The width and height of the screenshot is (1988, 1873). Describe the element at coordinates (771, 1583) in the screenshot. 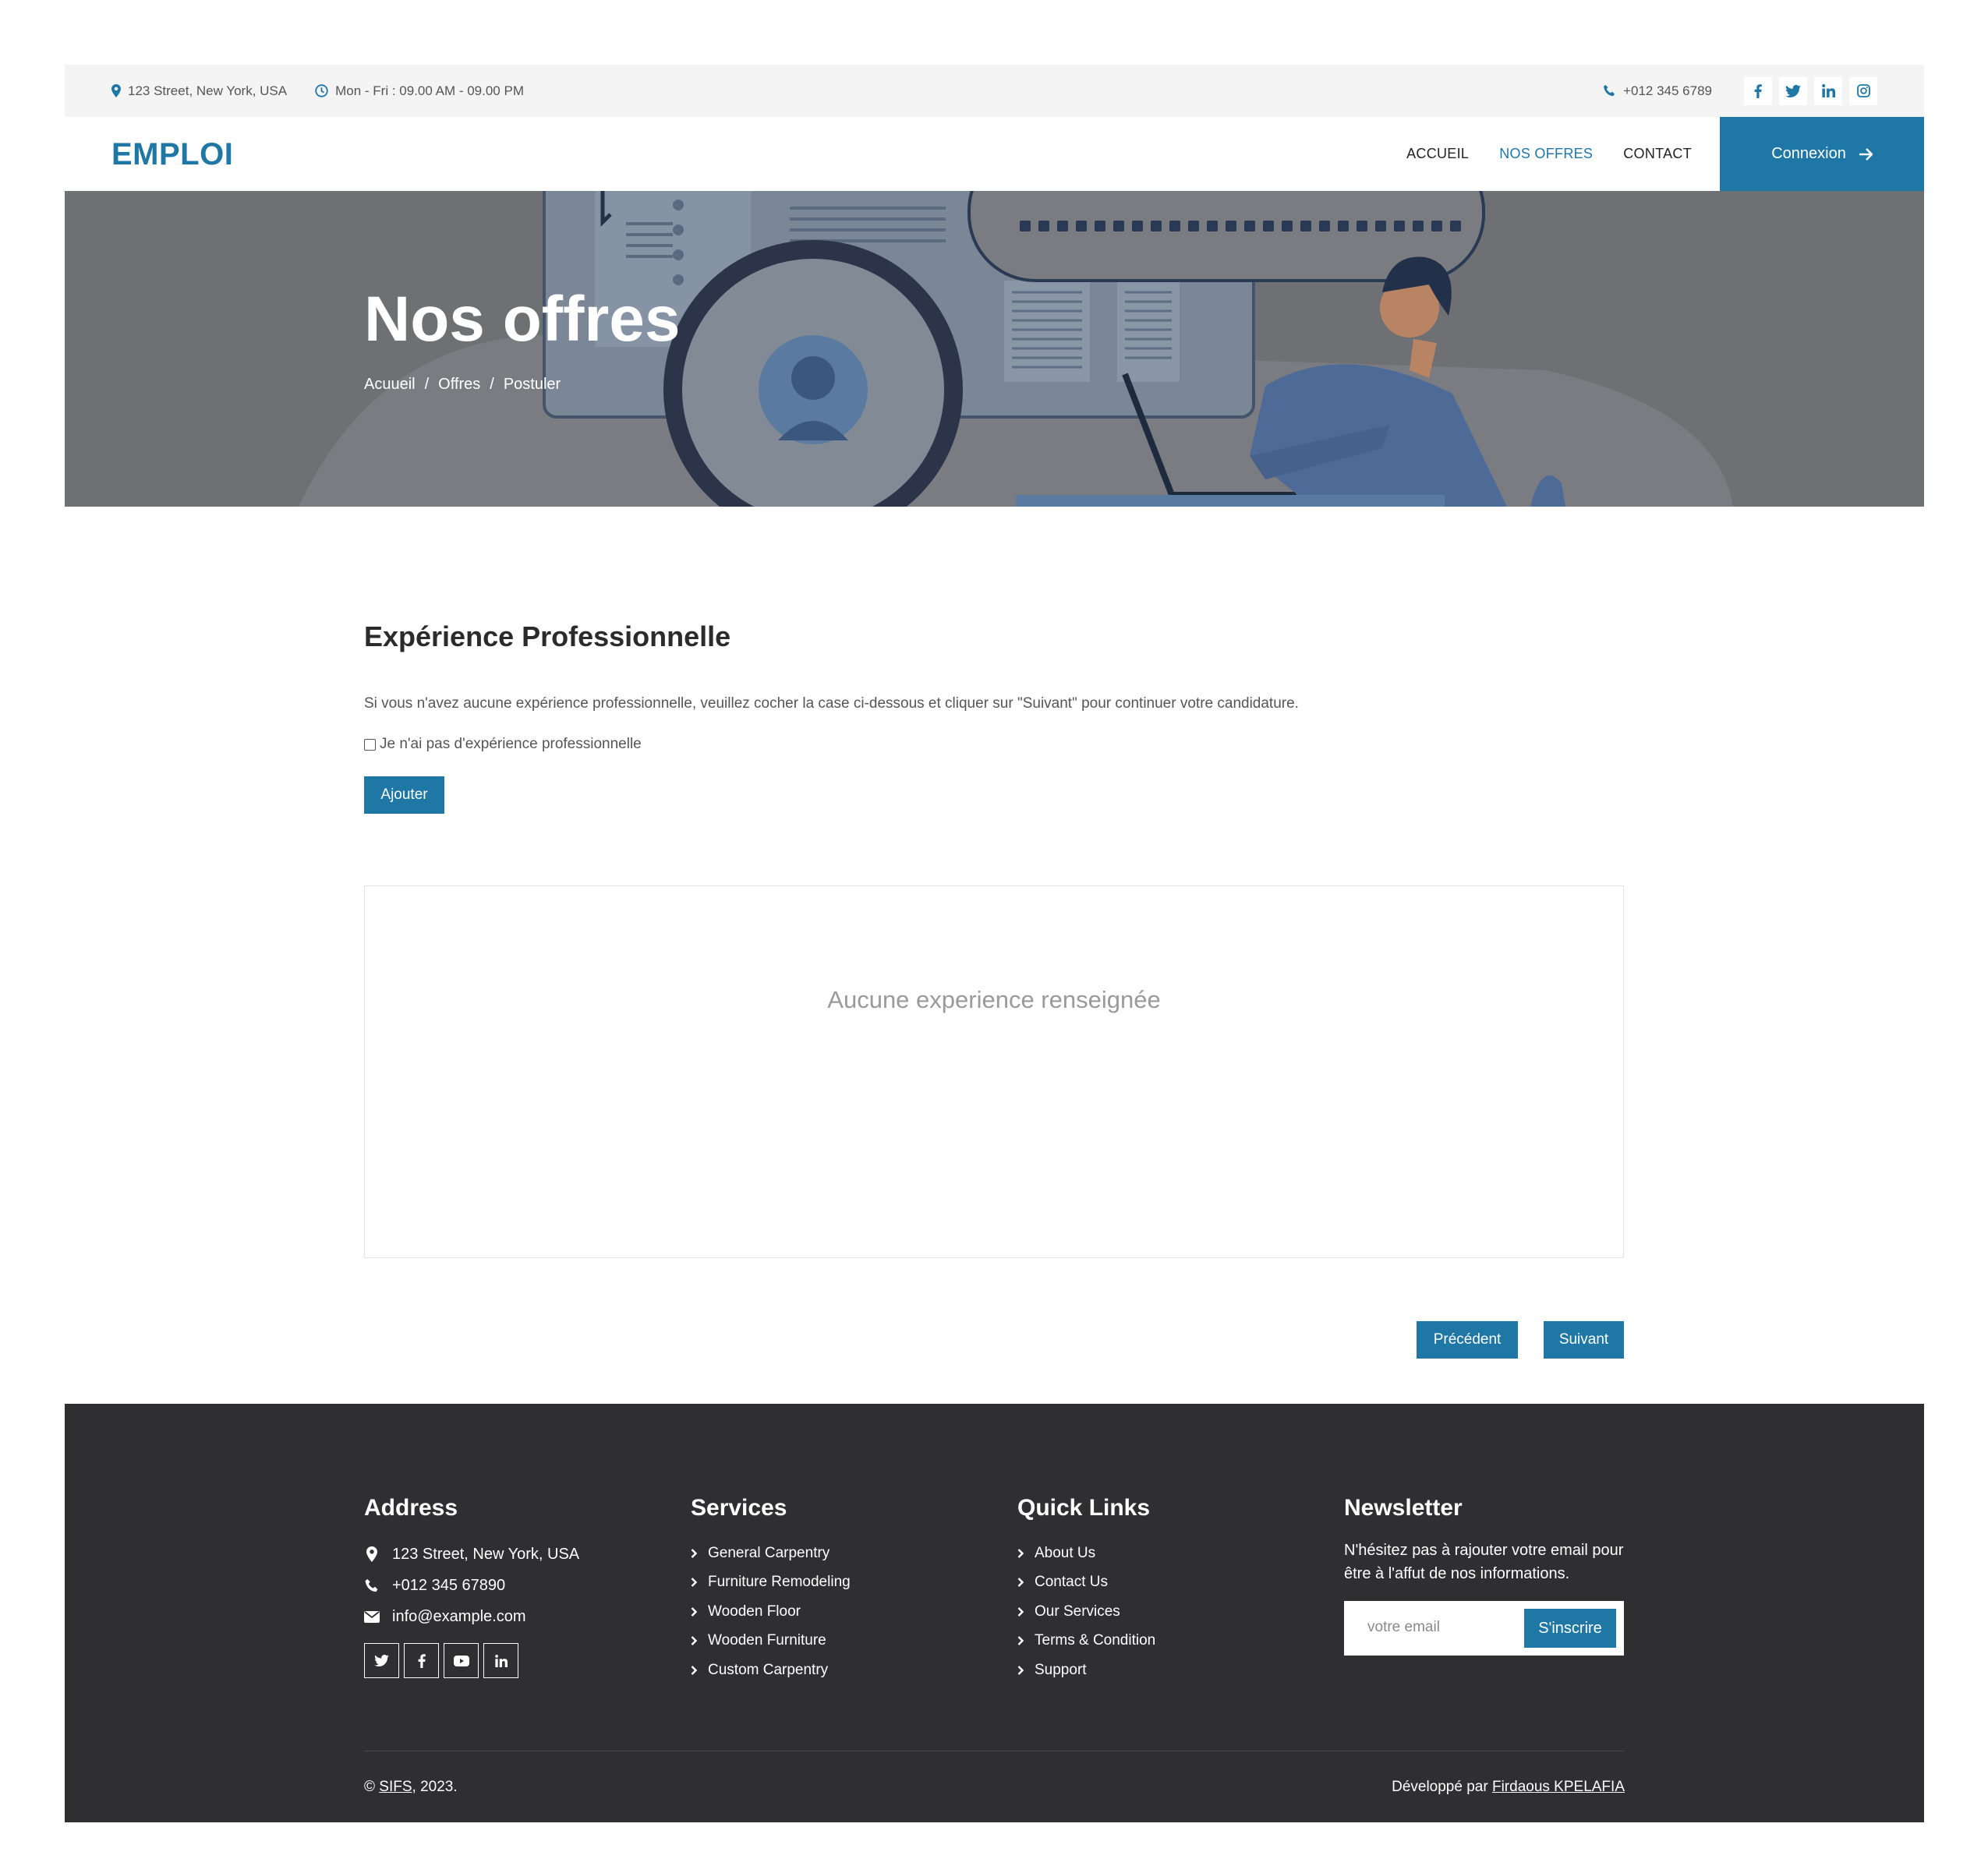

I see `footer-service-link: Furniture Remodeling` at that location.